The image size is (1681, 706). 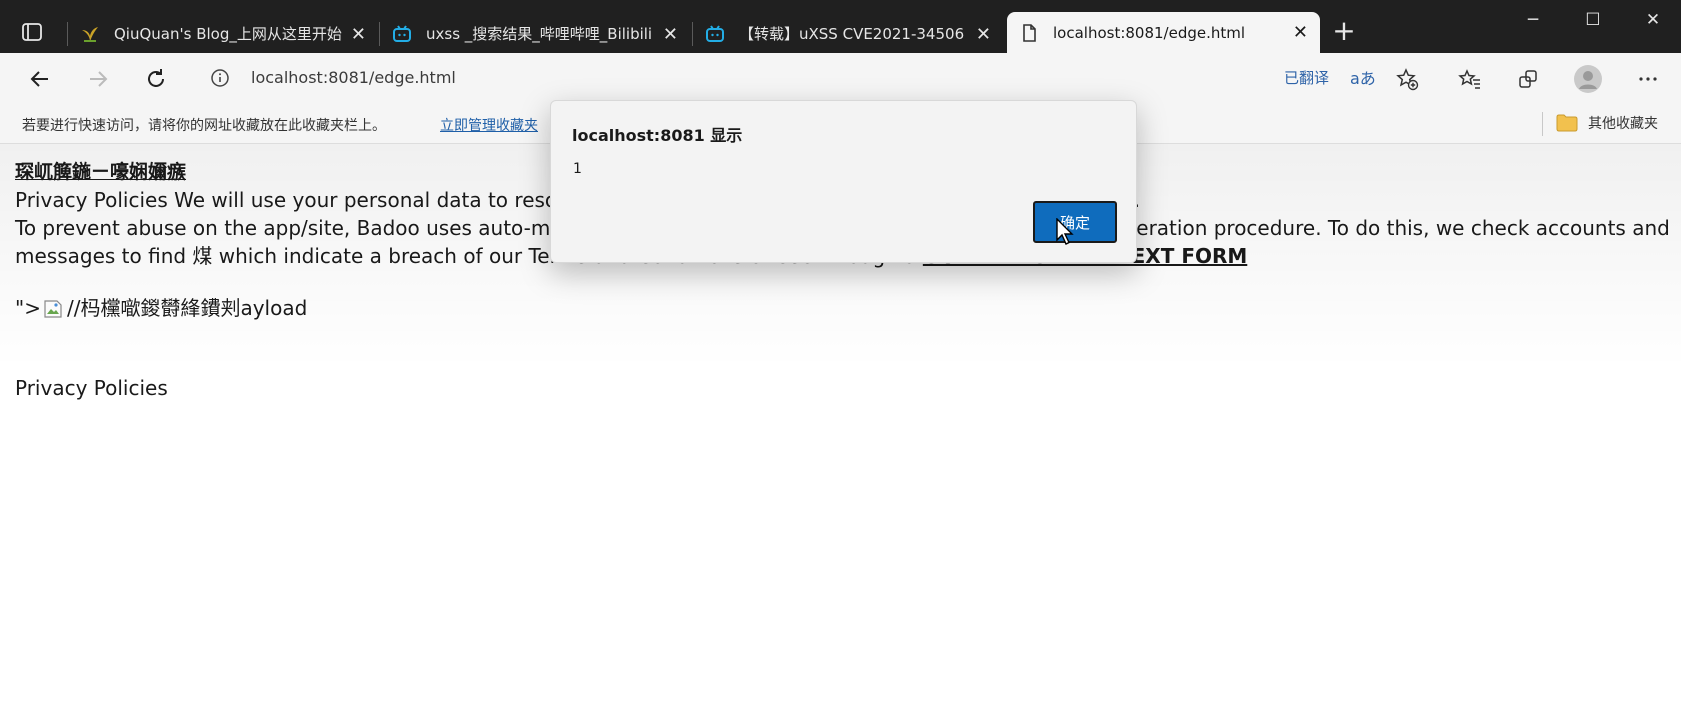 I want to click on url-text: localhost:8081/edge.html, so click(x=353, y=77).